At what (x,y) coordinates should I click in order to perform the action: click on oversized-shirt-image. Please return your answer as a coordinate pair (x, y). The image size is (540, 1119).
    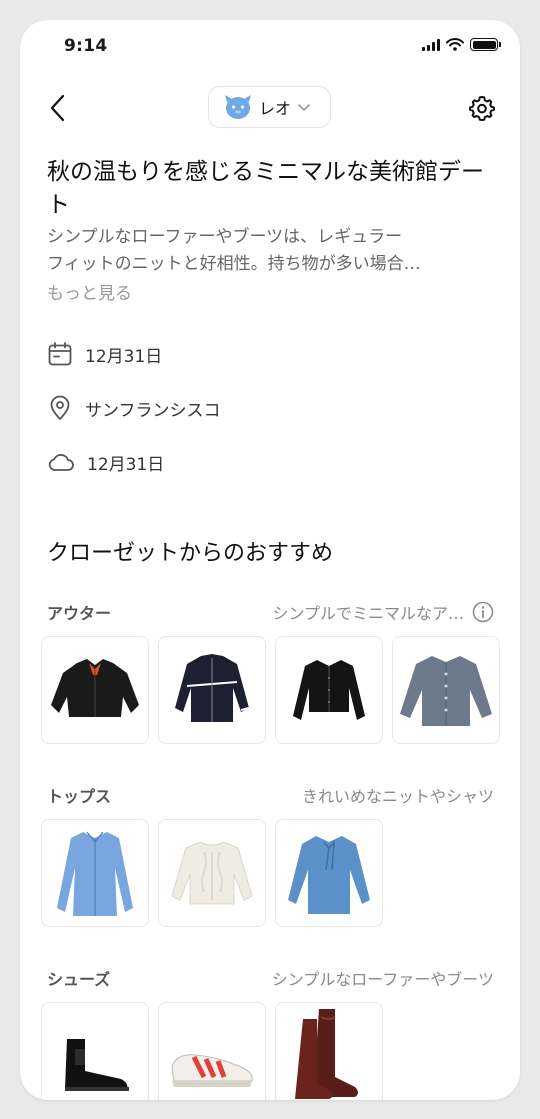
    Looking at the image, I should click on (95, 873).